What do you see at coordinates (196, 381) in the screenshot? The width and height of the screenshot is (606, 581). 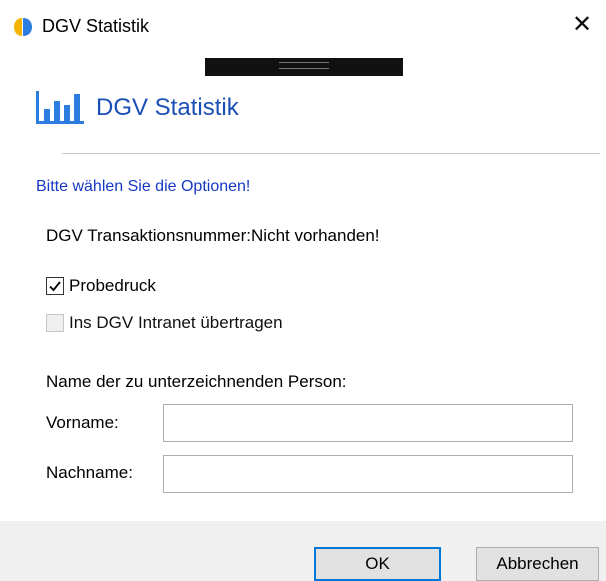 I see `signatory-heading: Name der zu unterzeichnenden Person:` at bounding box center [196, 381].